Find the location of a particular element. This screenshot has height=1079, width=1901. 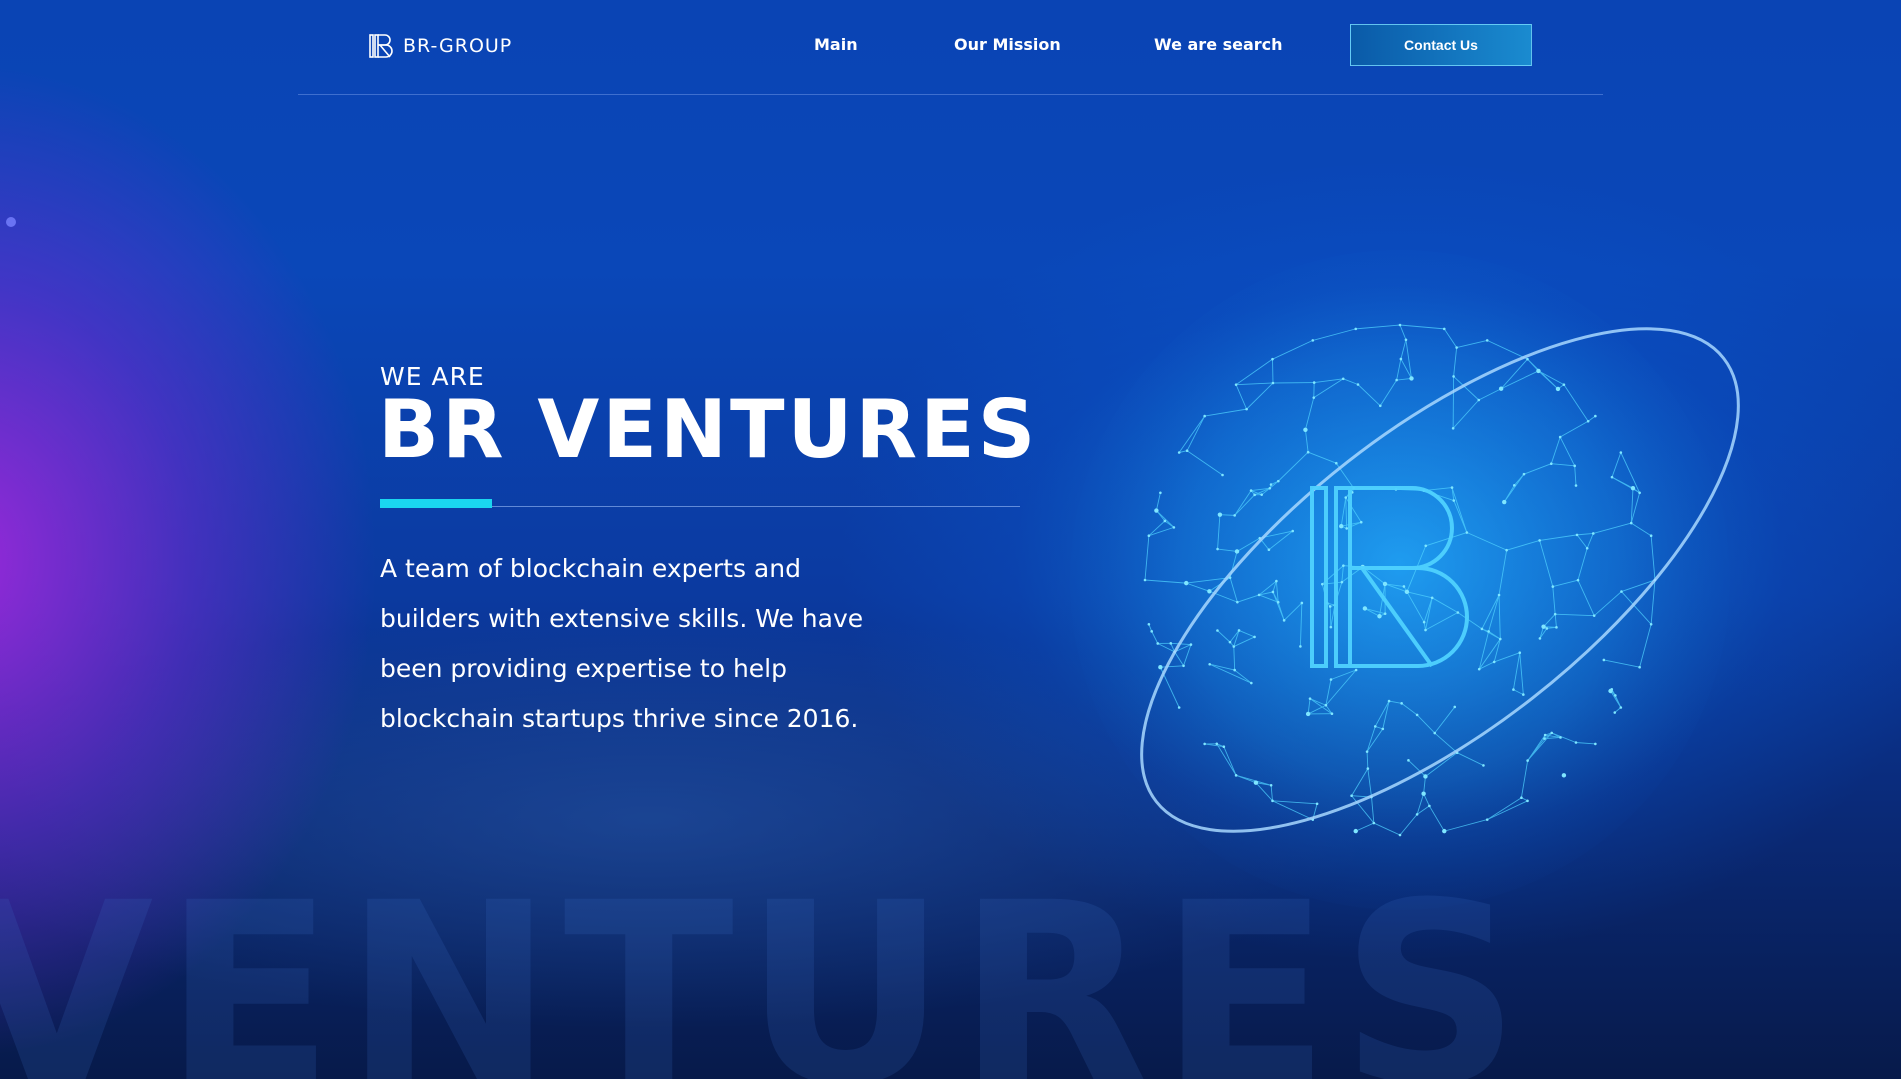

hero-divider-accent is located at coordinates (436, 503).